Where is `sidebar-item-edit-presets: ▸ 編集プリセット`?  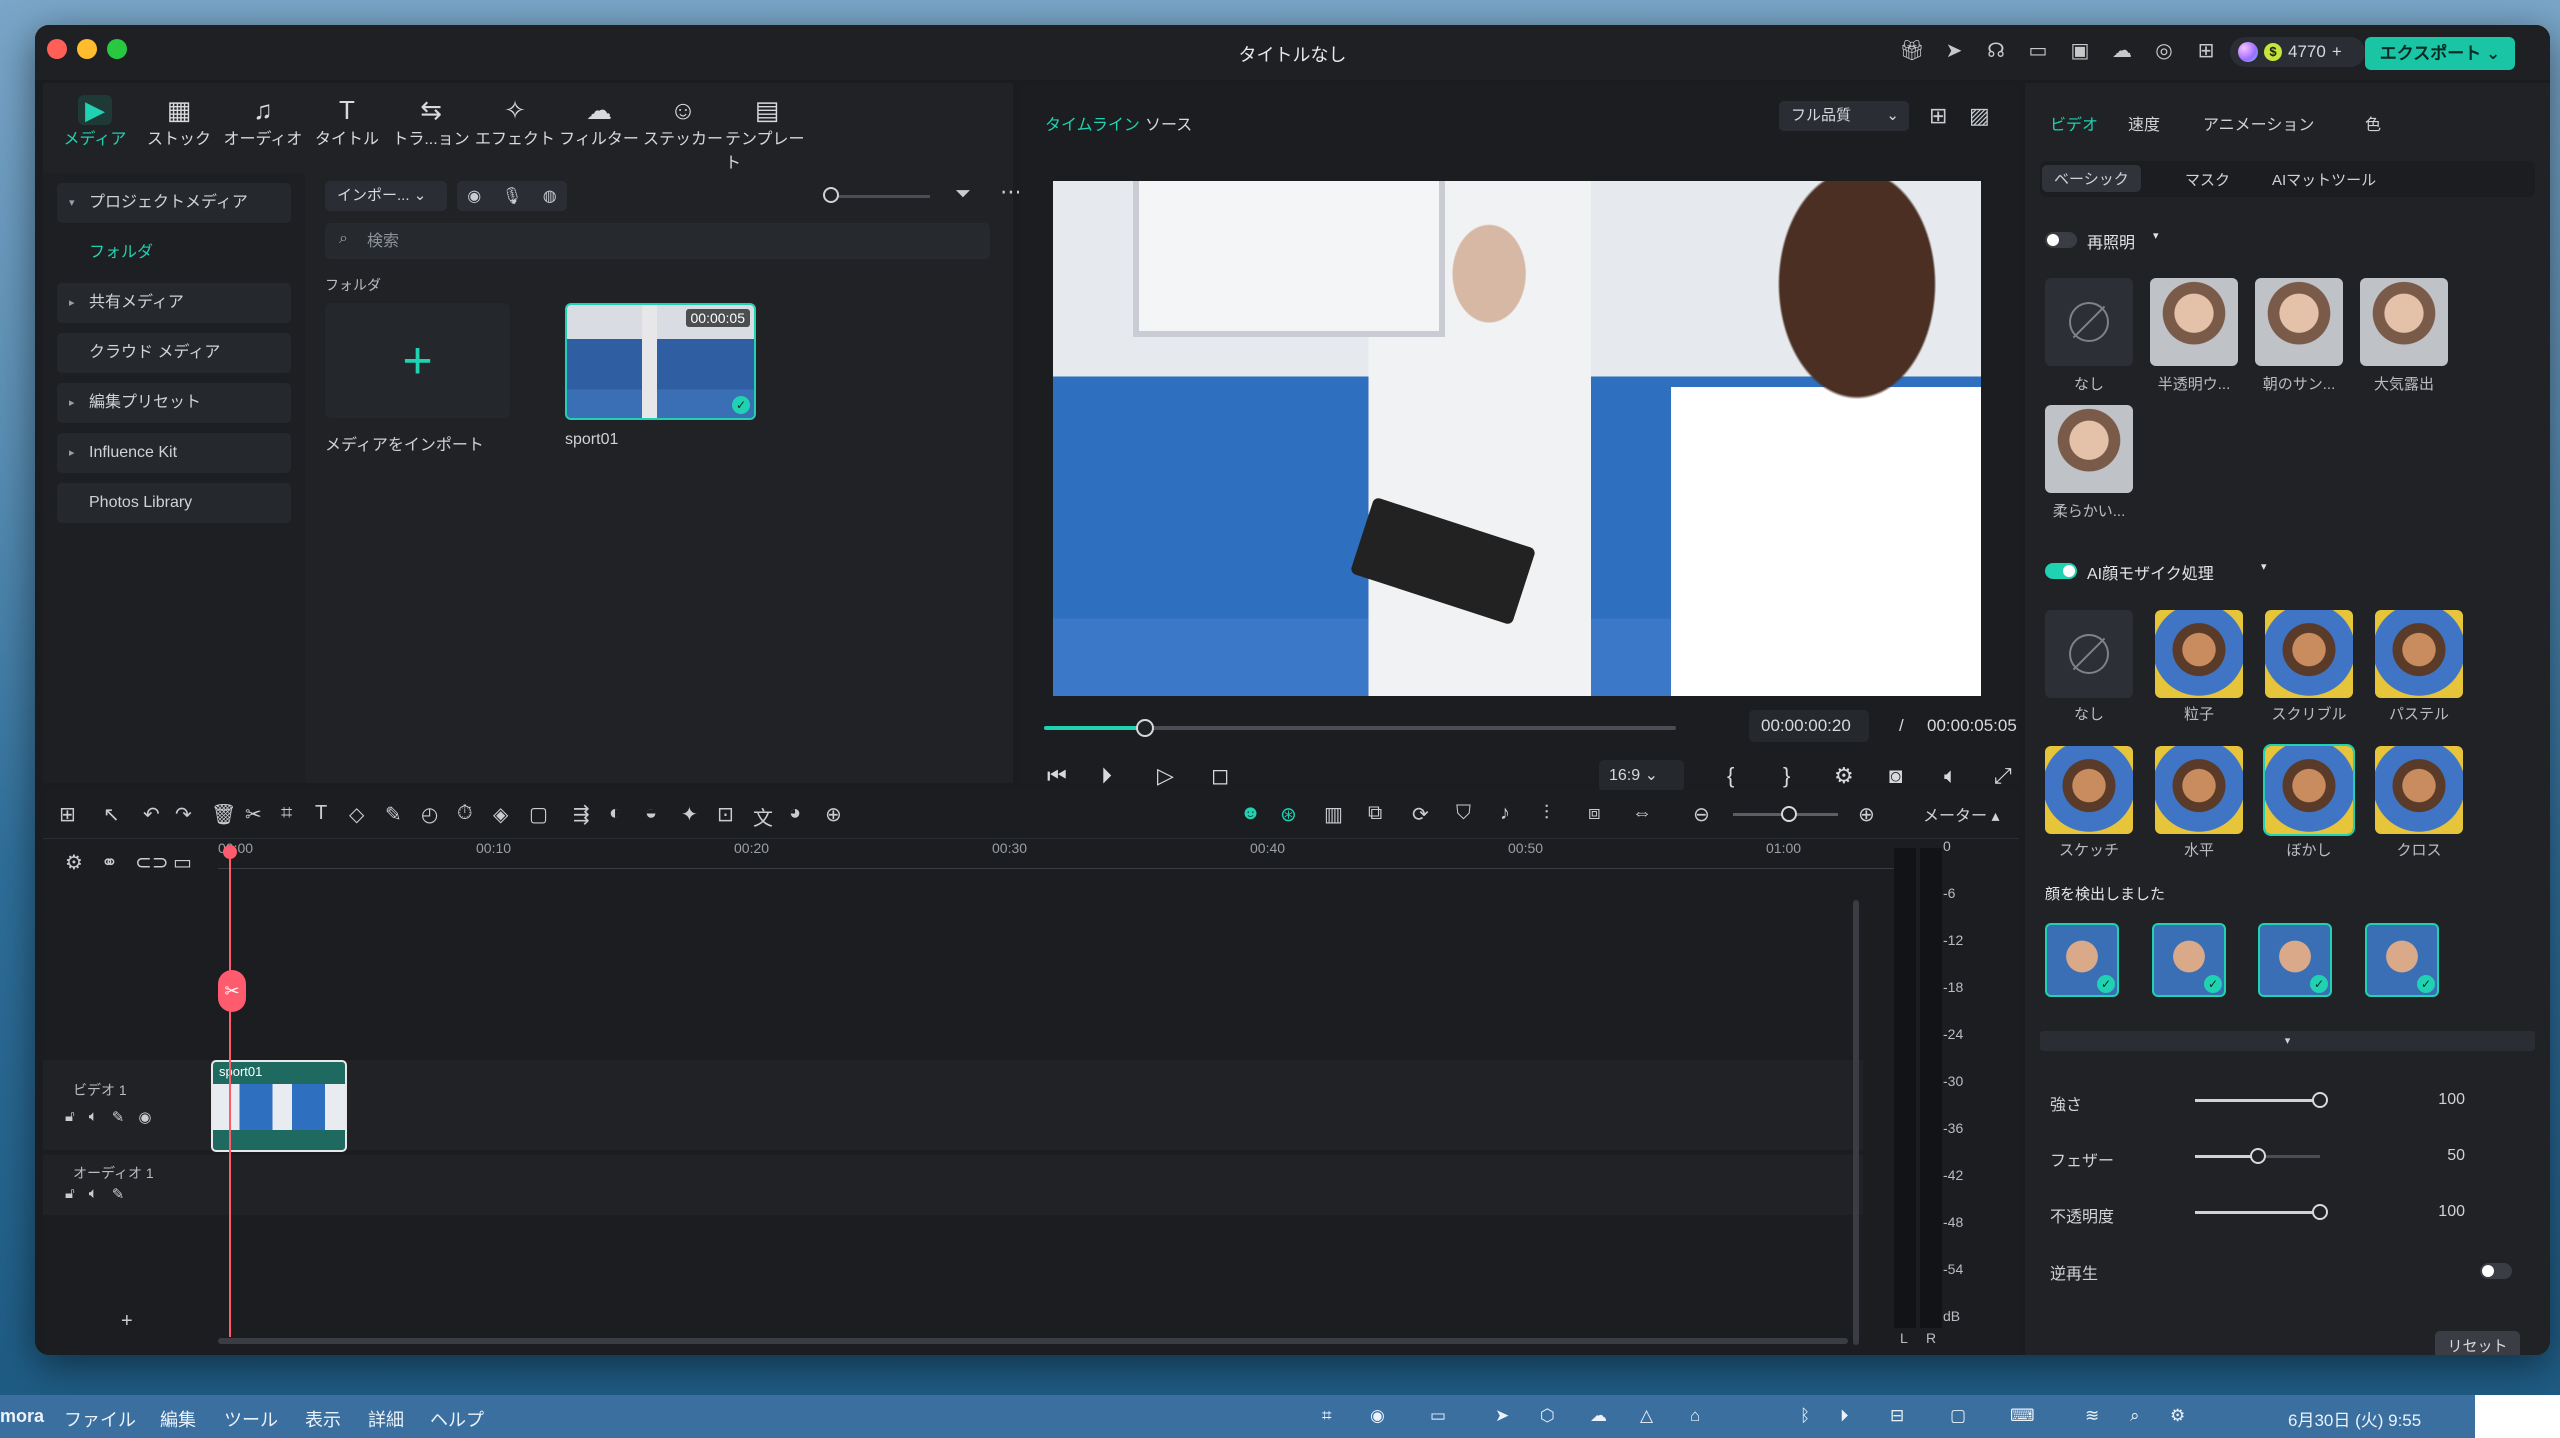 sidebar-item-edit-presets: ▸ 編集プリセット is located at coordinates (174, 403).